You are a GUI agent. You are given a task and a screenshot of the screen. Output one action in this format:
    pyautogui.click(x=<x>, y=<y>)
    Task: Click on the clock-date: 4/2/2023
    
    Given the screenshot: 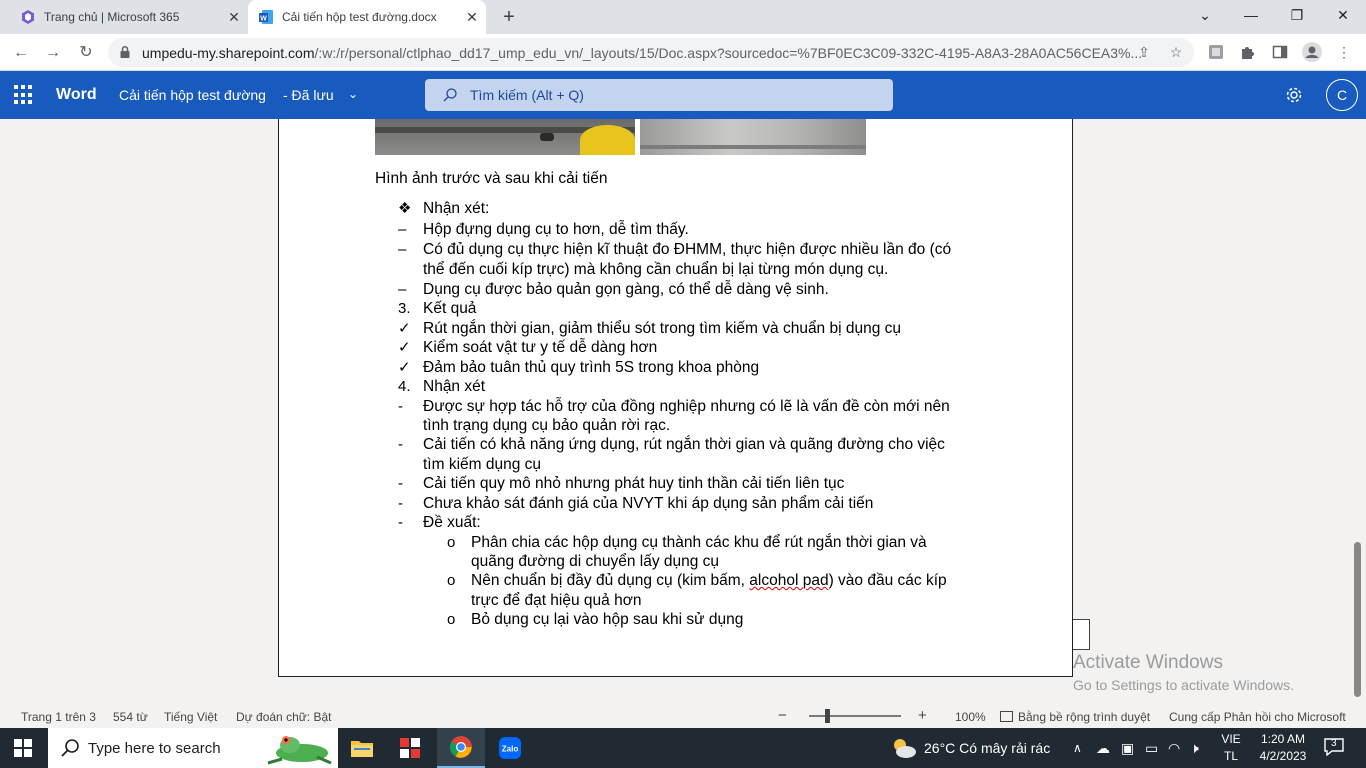 What is the action you would take?
    pyautogui.click(x=1283, y=756)
    